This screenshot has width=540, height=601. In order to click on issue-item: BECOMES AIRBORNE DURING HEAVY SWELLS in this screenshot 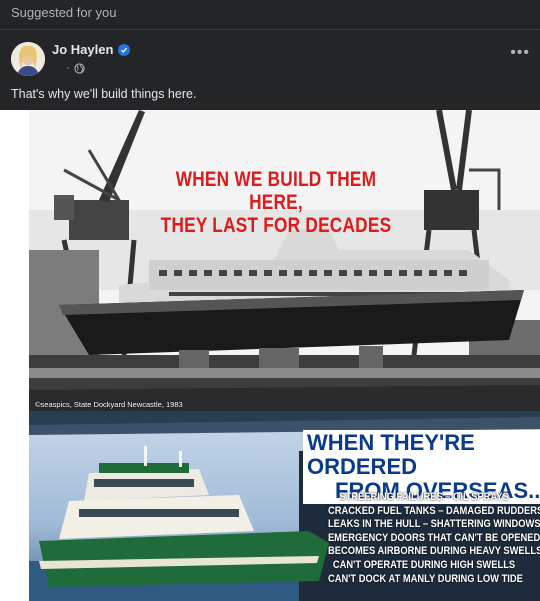, I will do `click(433, 551)`.